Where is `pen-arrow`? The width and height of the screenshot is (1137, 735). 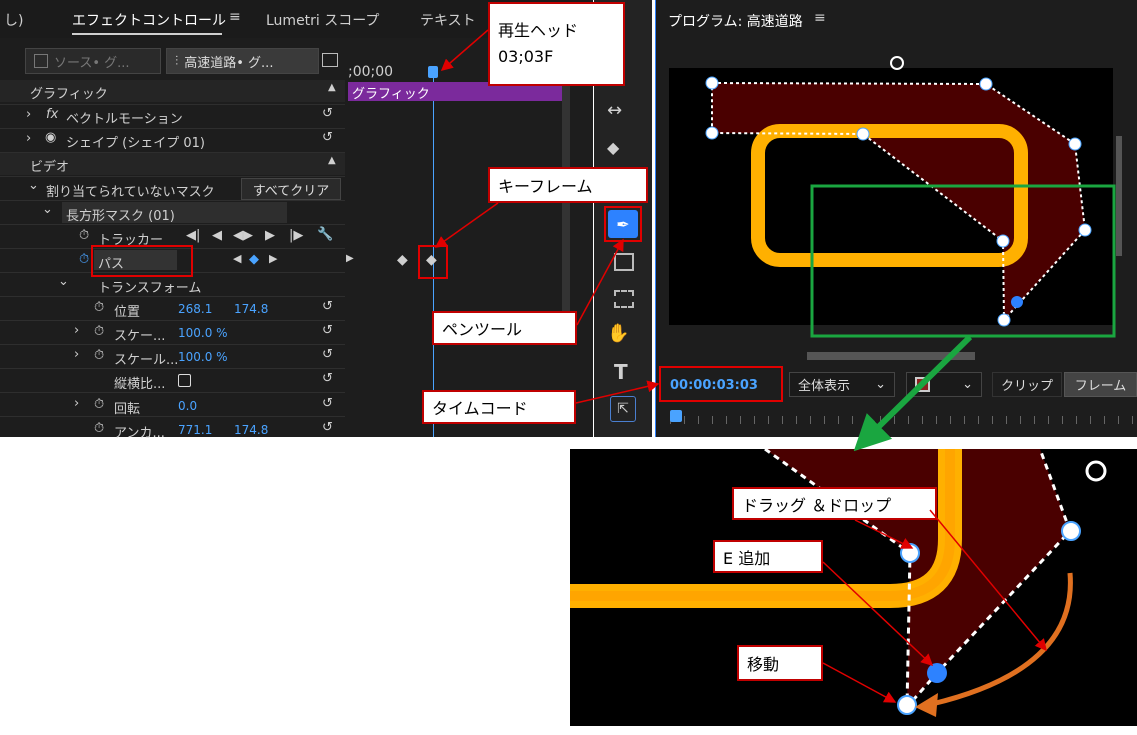
pen-arrow is located at coordinates (600, 282).